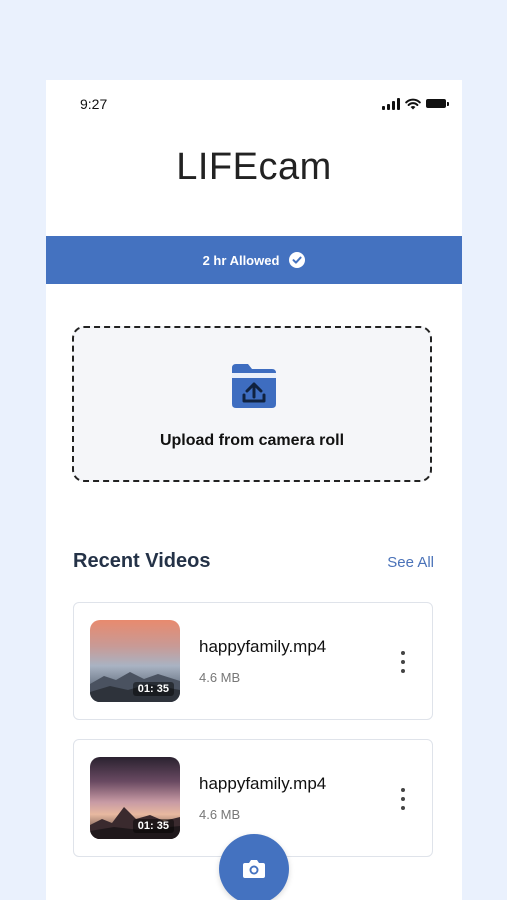 This screenshot has height=900, width=507. I want to click on camera-icon, so click(254, 869).